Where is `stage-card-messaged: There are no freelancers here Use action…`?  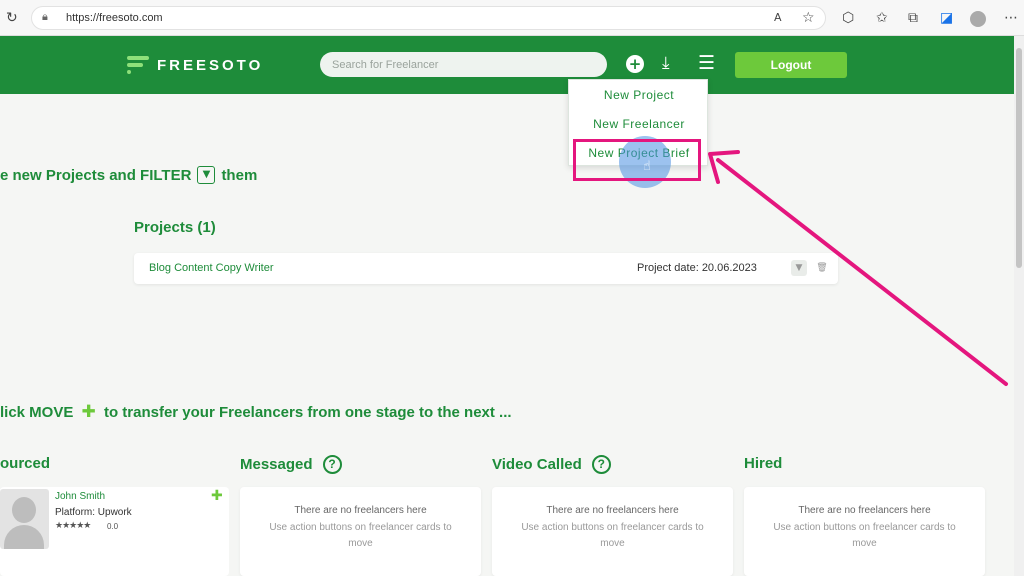 stage-card-messaged: There are no freelancers here Use action… is located at coordinates (360, 531).